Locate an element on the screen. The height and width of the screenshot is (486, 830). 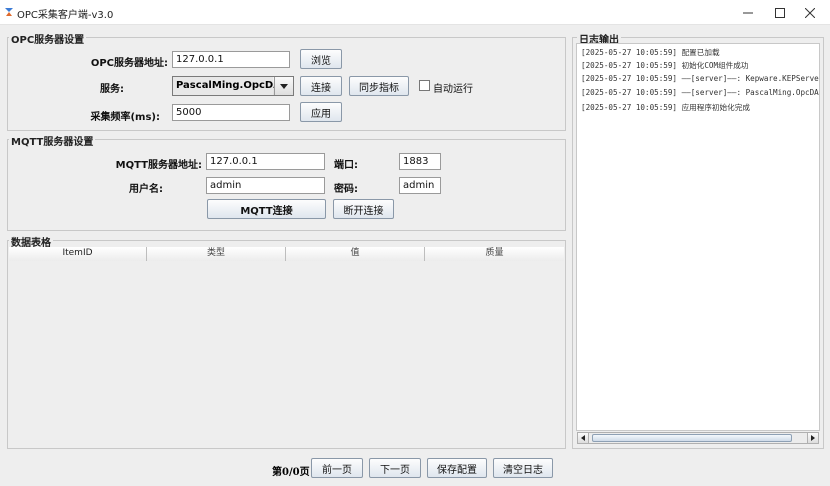
minimize-icon is located at coordinates (748, 12).